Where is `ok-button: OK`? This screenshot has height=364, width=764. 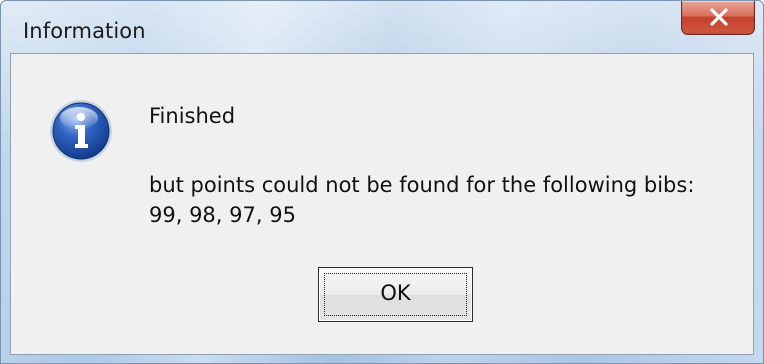
ok-button: OK is located at coordinates (395, 294).